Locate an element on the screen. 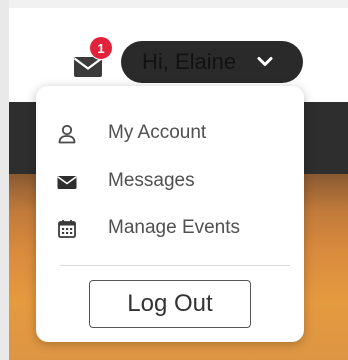 Image resolution: width=348 pixels, height=360 pixels. menu-item-my-account: My Account is located at coordinates (170, 133).